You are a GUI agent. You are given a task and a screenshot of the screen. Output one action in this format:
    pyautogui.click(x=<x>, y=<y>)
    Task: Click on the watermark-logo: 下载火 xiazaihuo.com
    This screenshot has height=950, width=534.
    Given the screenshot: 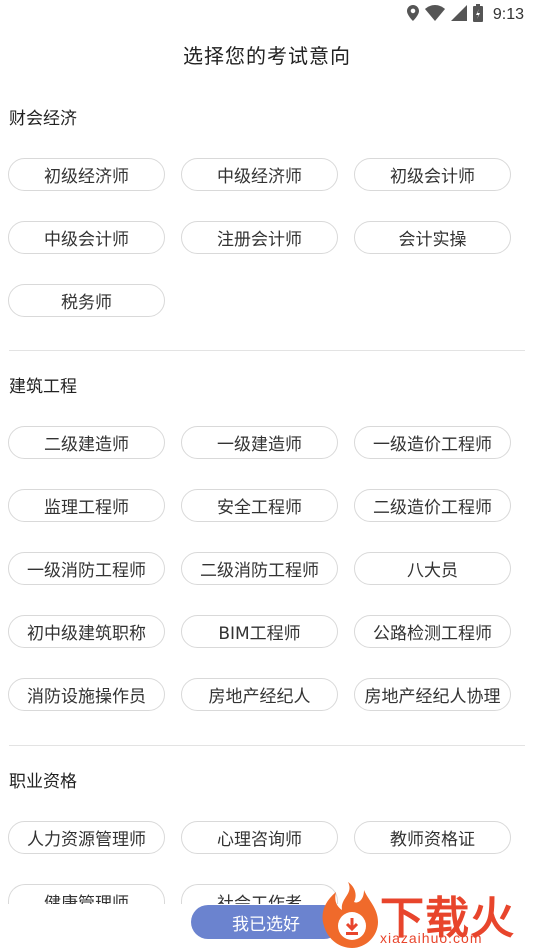 What is the action you would take?
    pyautogui.click(x=426, y=915)
    